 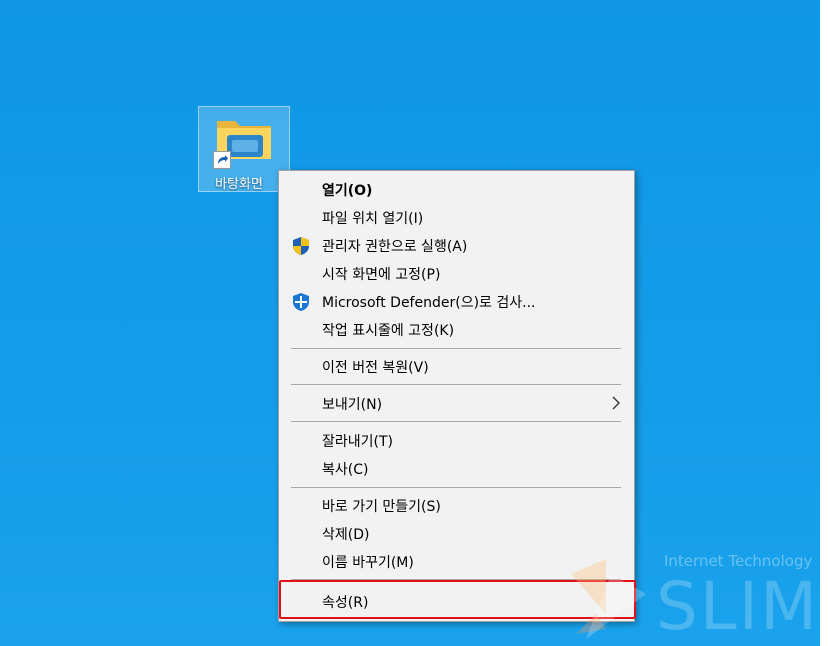 I want to click on menu-item-delete: 삭제(D), so click(x=456, y=533).